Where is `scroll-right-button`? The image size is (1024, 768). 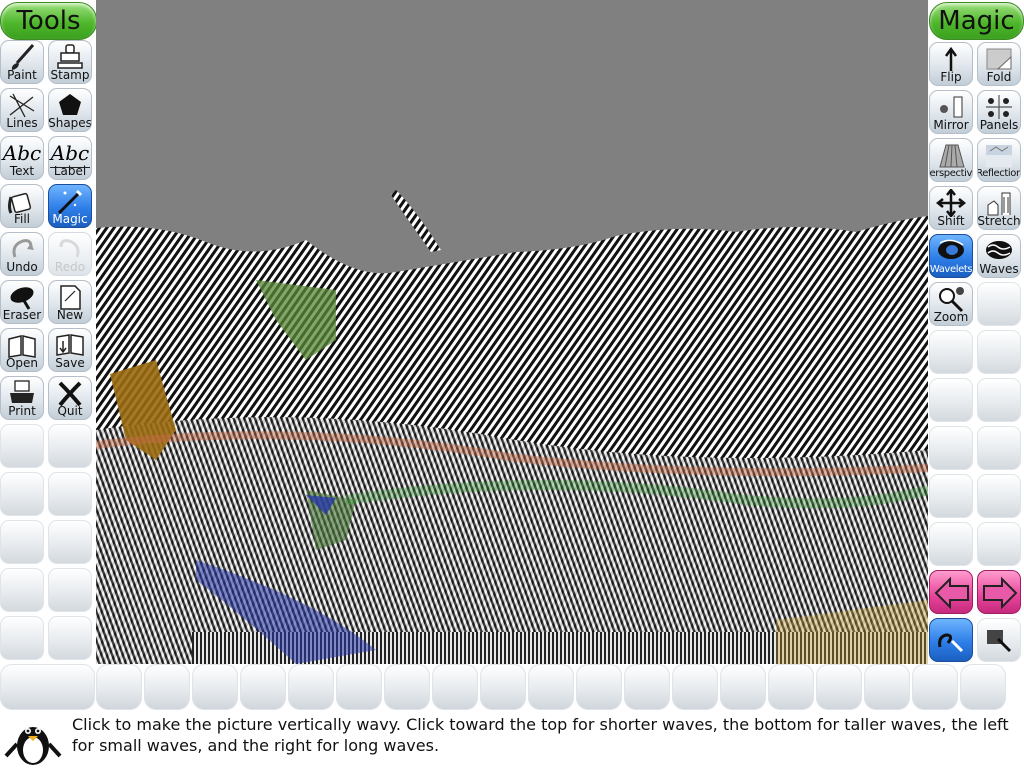 scroll-right-button is located at coordinates (999, 592).